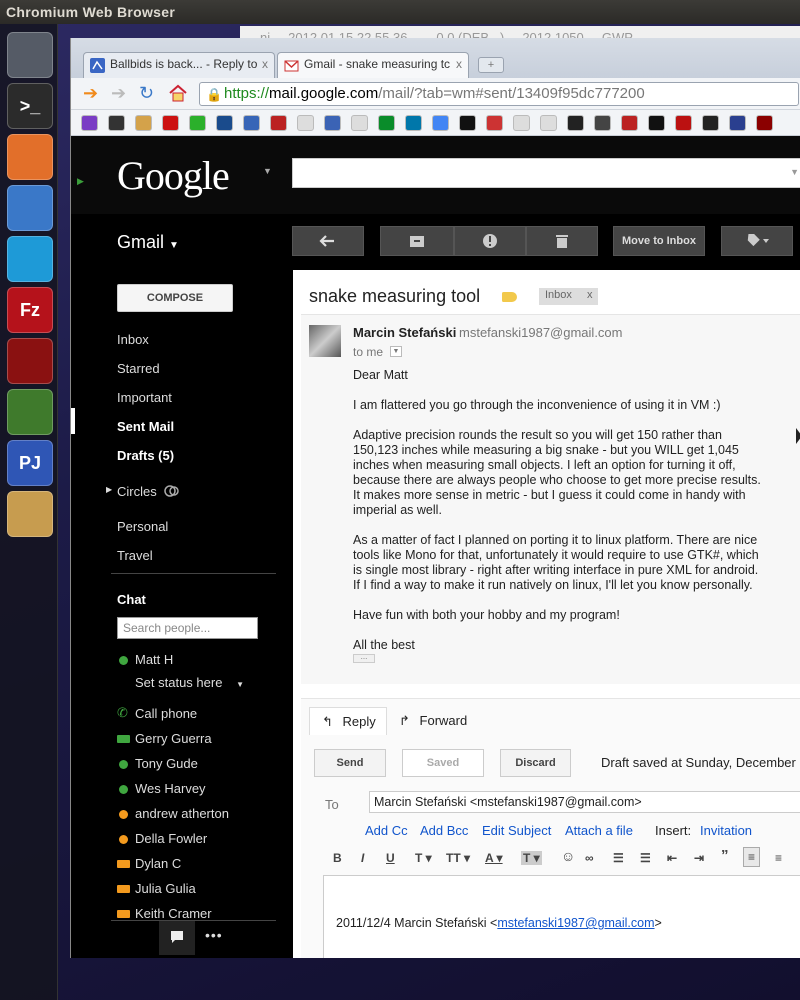 The image size is (800, 1000). What do you see at coordinates (618, 858) in the screenshot?
I see `numbered-list-icon: ☰` at bounding box center [618, 858].